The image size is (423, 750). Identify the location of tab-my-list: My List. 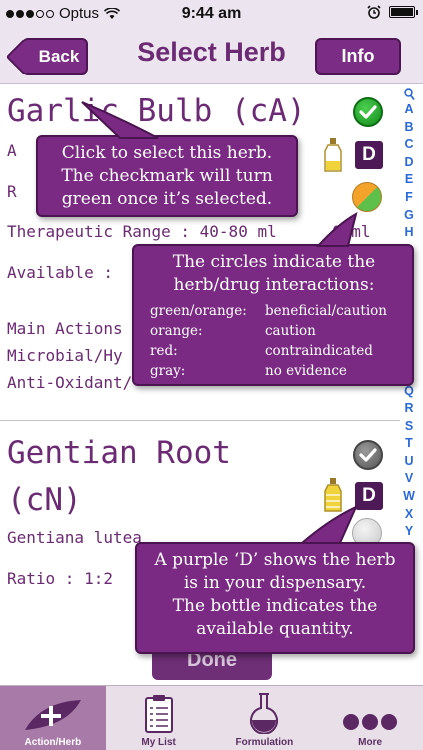
(159, 718).